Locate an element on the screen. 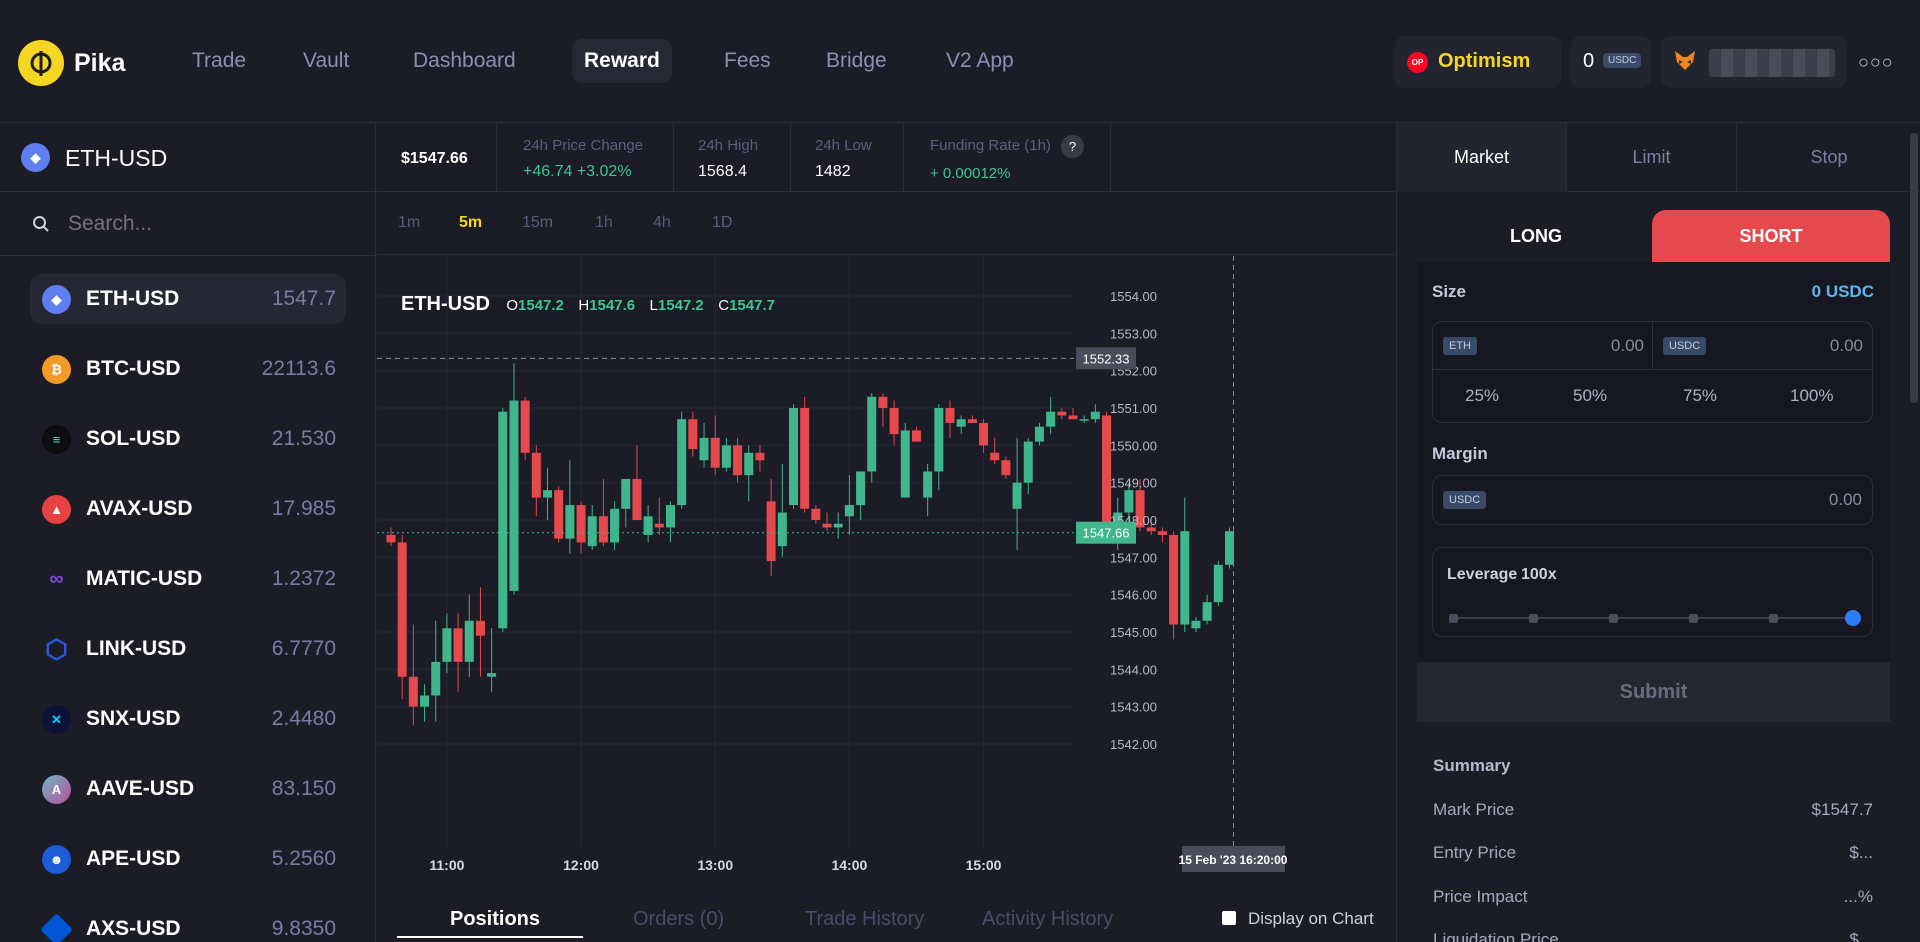 This screenshot has height=942, width=1920. leverage-slider-thumb is located at coordinates (1853, 618).